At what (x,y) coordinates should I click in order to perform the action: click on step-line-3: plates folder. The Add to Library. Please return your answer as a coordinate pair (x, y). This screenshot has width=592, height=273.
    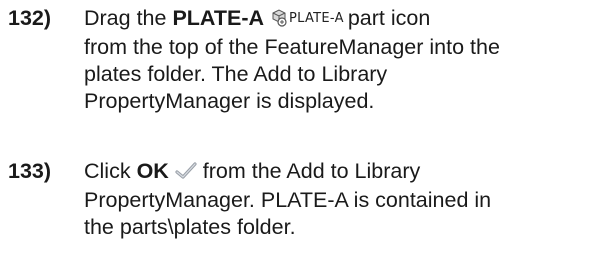
    Looking at the image, I should click on (236, 74).